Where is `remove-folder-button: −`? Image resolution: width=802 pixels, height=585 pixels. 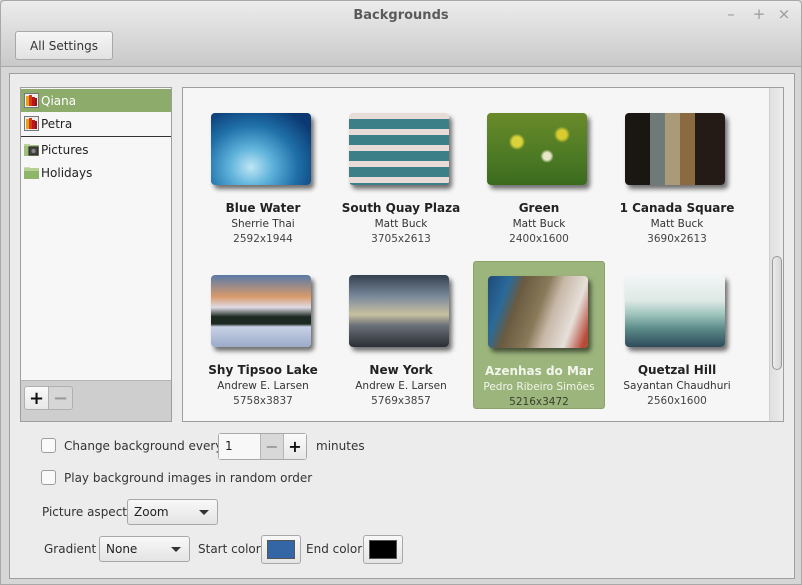
remove-folder-button: − is located at coordinates (60, 398).